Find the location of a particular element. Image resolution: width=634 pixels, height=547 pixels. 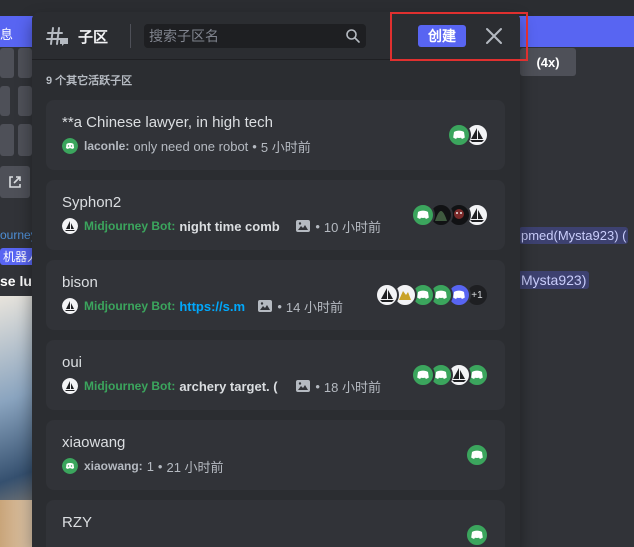

search-icon is located at coordinates (353, 36).